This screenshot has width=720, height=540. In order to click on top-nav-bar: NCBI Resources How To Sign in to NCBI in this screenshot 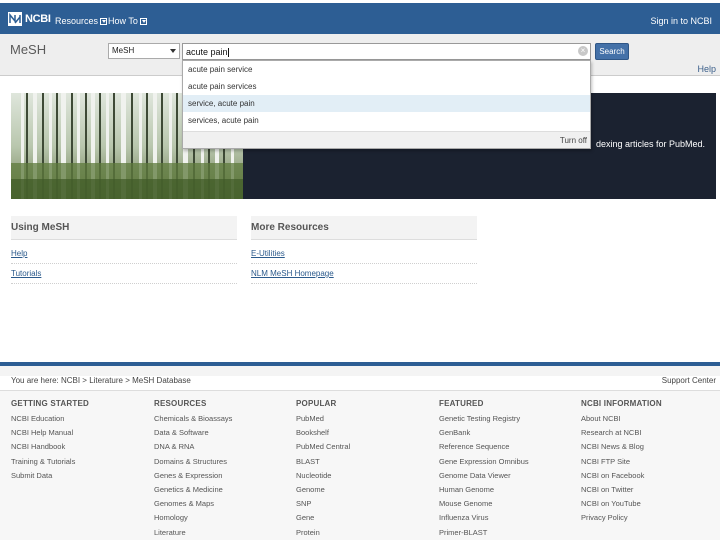, I will do `click(360, 17)`.